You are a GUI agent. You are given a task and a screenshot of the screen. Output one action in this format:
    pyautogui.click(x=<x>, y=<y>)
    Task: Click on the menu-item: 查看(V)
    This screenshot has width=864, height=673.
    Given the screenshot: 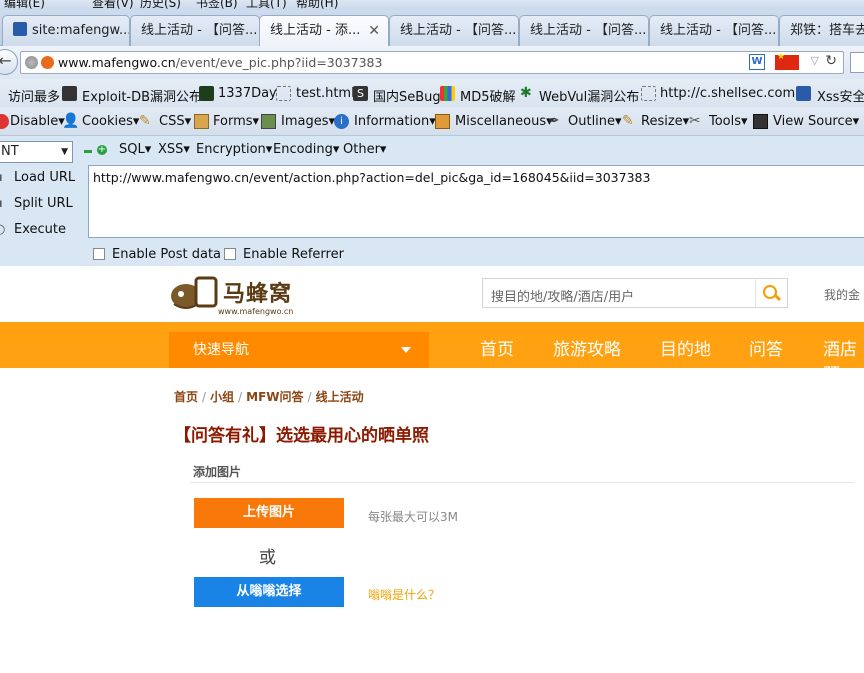 What is the action you would take?
    pyautogui.click(x=113, y=5)
    